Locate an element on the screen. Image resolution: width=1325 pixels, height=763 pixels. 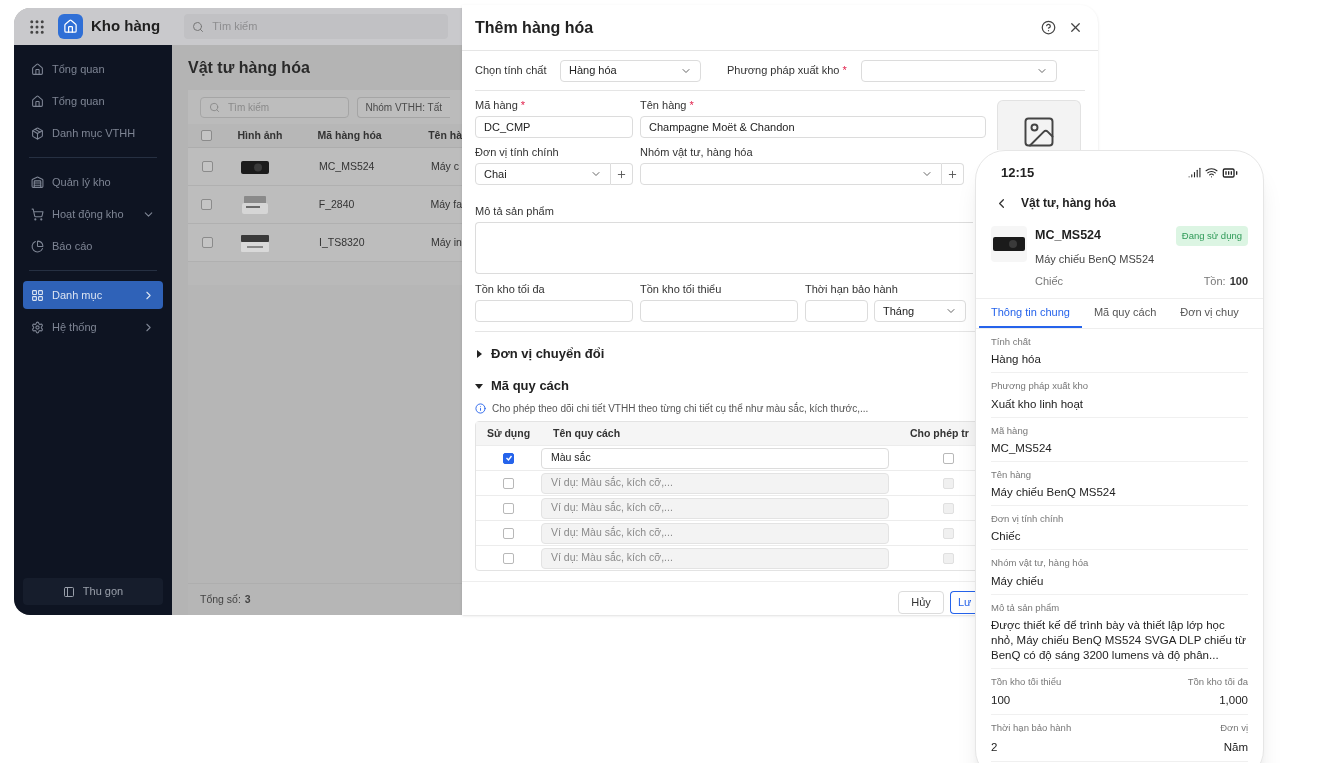
section-toggle: Đơn vị chuyển đổi is located at coordinates (540, 354).